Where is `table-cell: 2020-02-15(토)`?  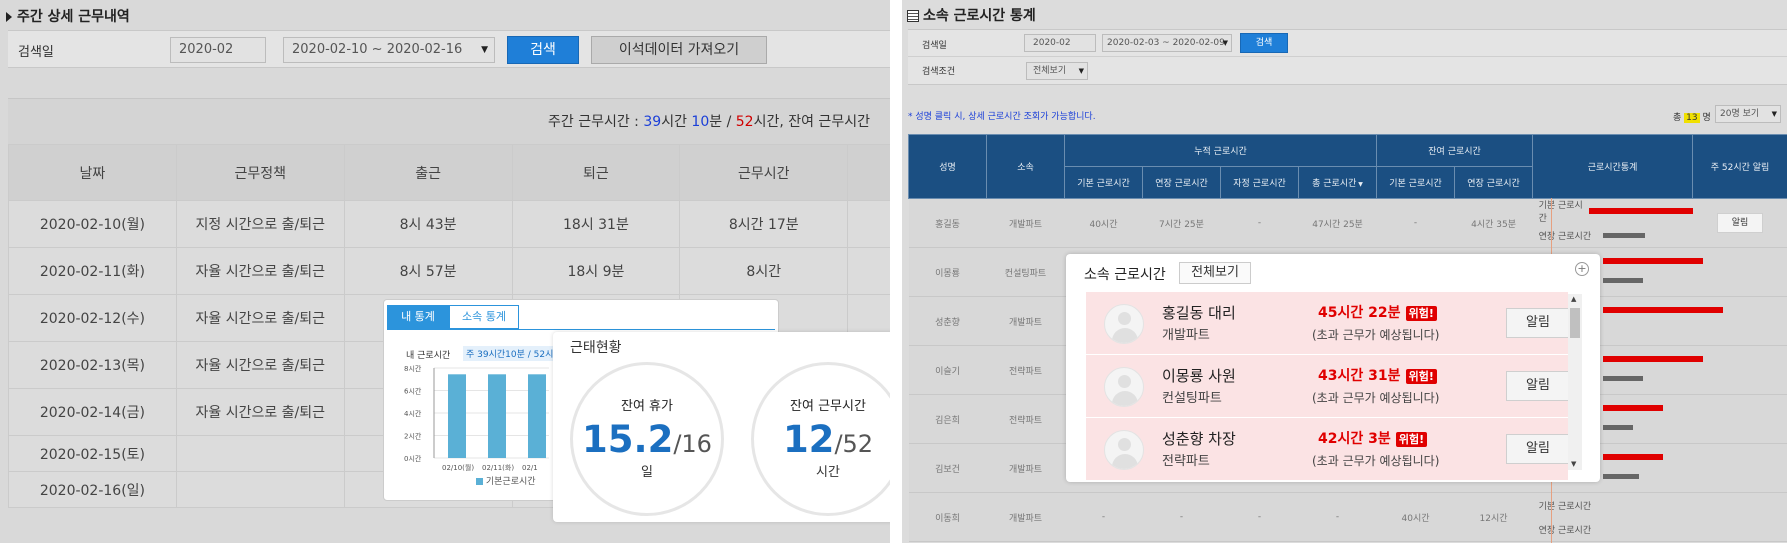
table-cell: 2020-02-15(토) is located at coordinates (92, 453).